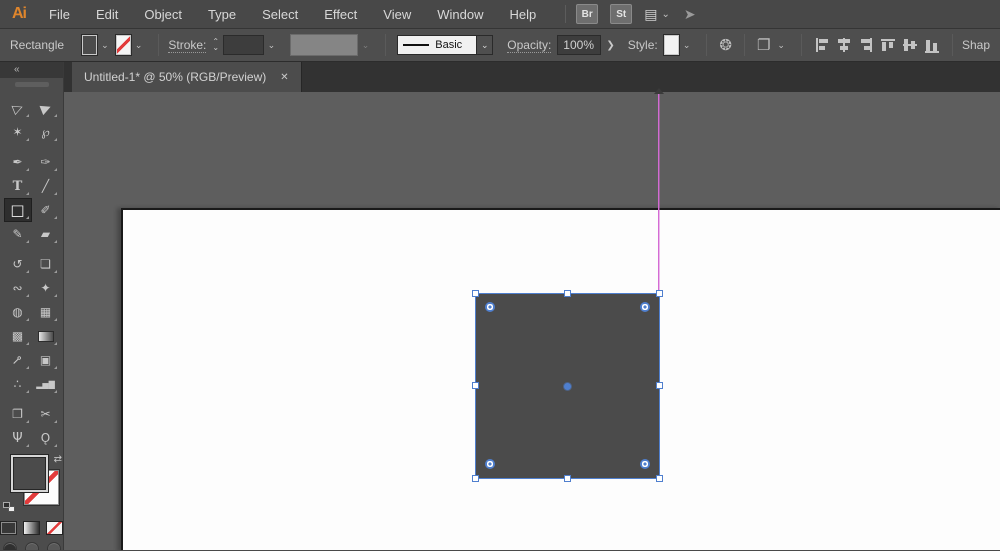 The height and width of the screenshot is (551, 1000). I want to click on handle-bottom-right, so click(659, 478).